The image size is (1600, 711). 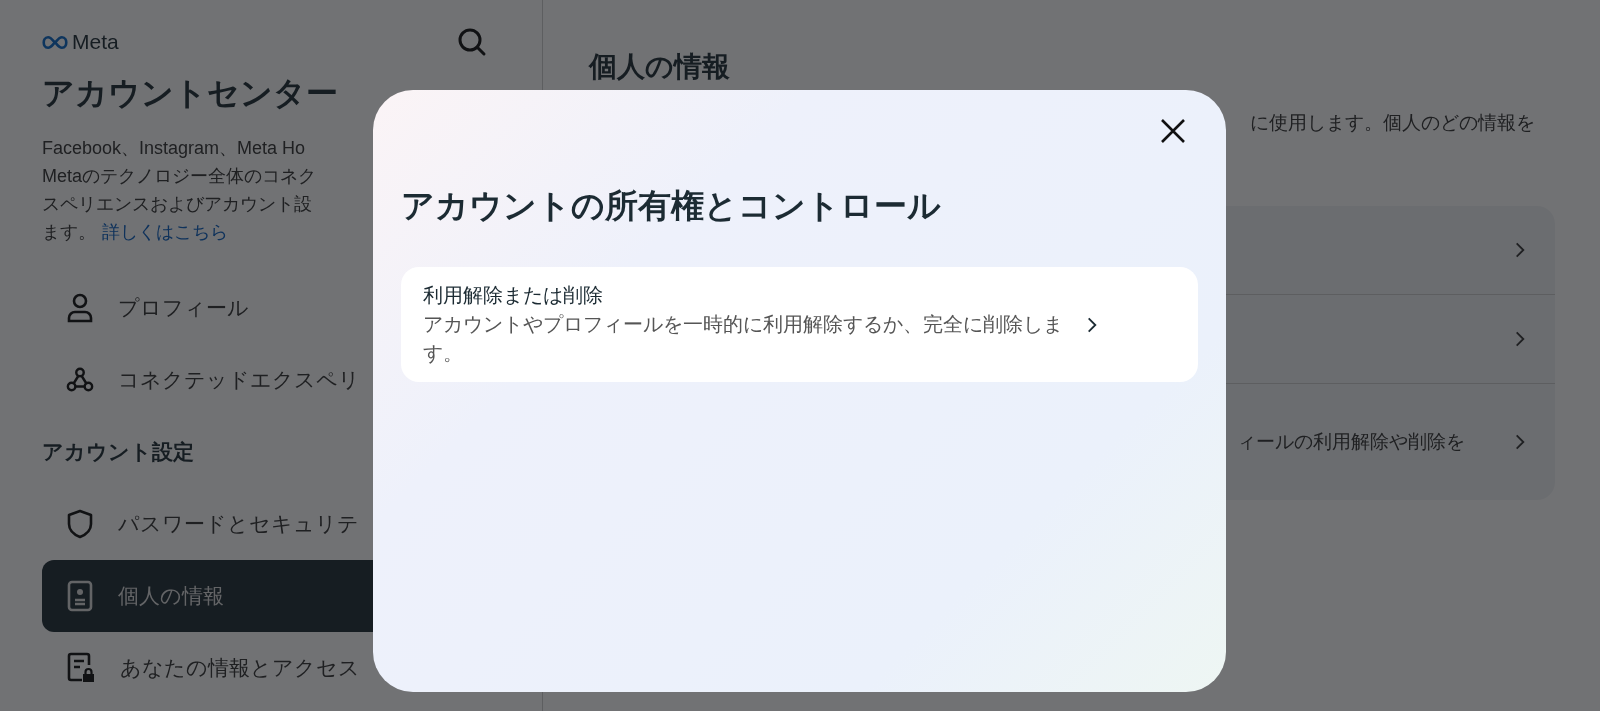 I want to click on section-heading: アカウント設定, so click(x=118, y=452).